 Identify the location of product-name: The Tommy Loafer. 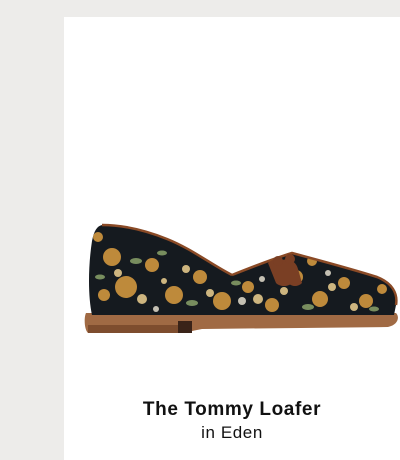
(232, 410).